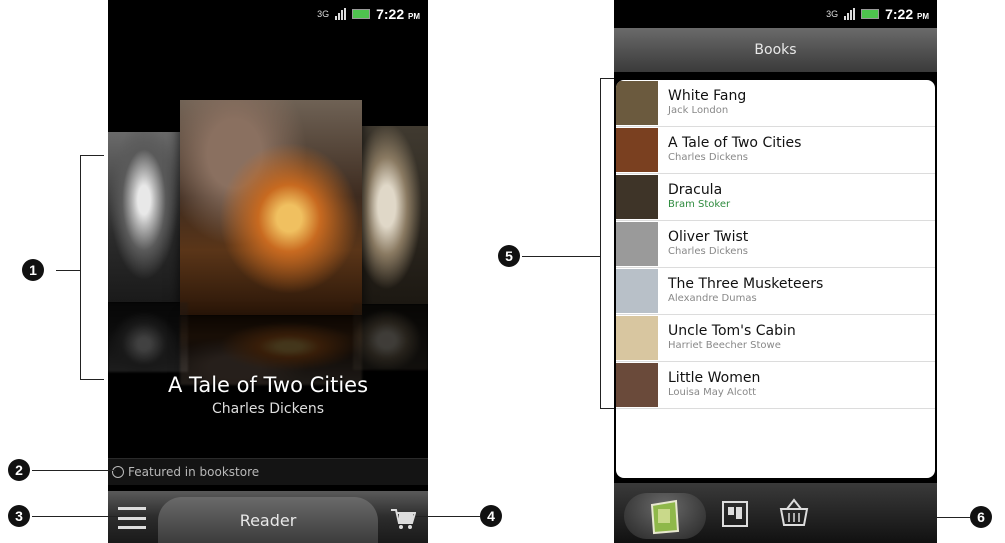  Describe the element at coordinates (794, 512) in the screenshot. I see `bookstore-icon` at that location.